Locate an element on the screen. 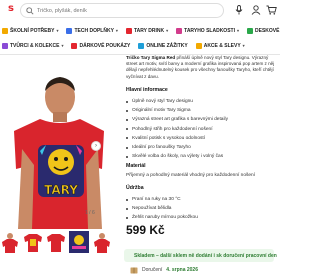  care-item-text: Žehlit naruby mírnou pokožkou is located at coordinates (165, 217).